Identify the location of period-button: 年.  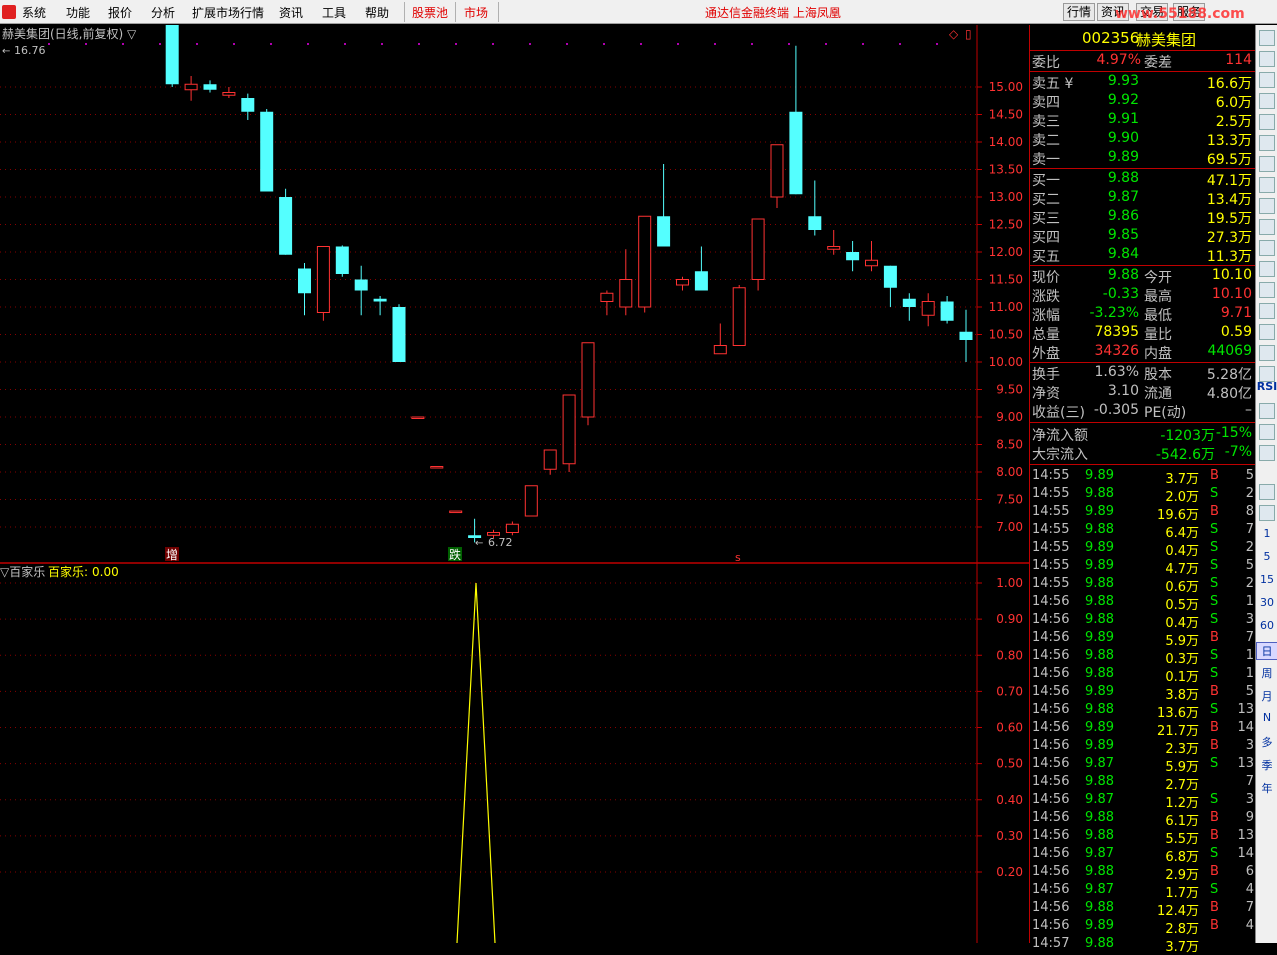
(1266, 788).